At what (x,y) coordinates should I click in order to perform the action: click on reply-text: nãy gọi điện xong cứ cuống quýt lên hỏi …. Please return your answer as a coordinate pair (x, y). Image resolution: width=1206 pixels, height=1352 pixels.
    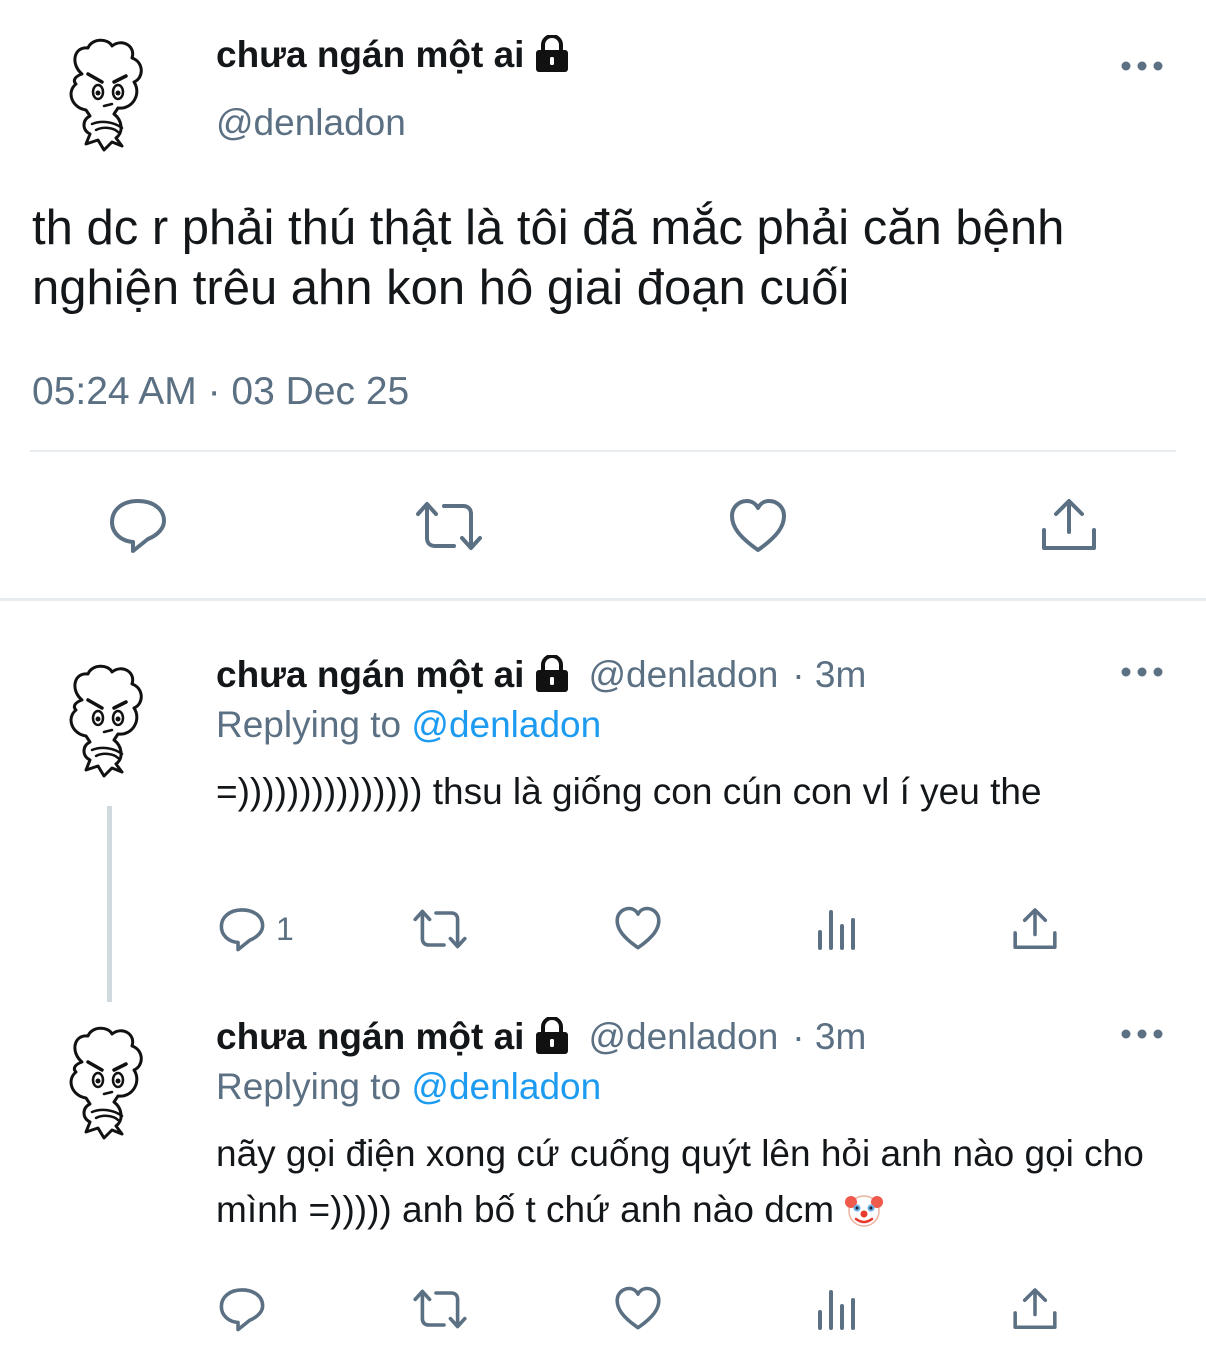
    Looking at the image, I should click on (686, 1182).